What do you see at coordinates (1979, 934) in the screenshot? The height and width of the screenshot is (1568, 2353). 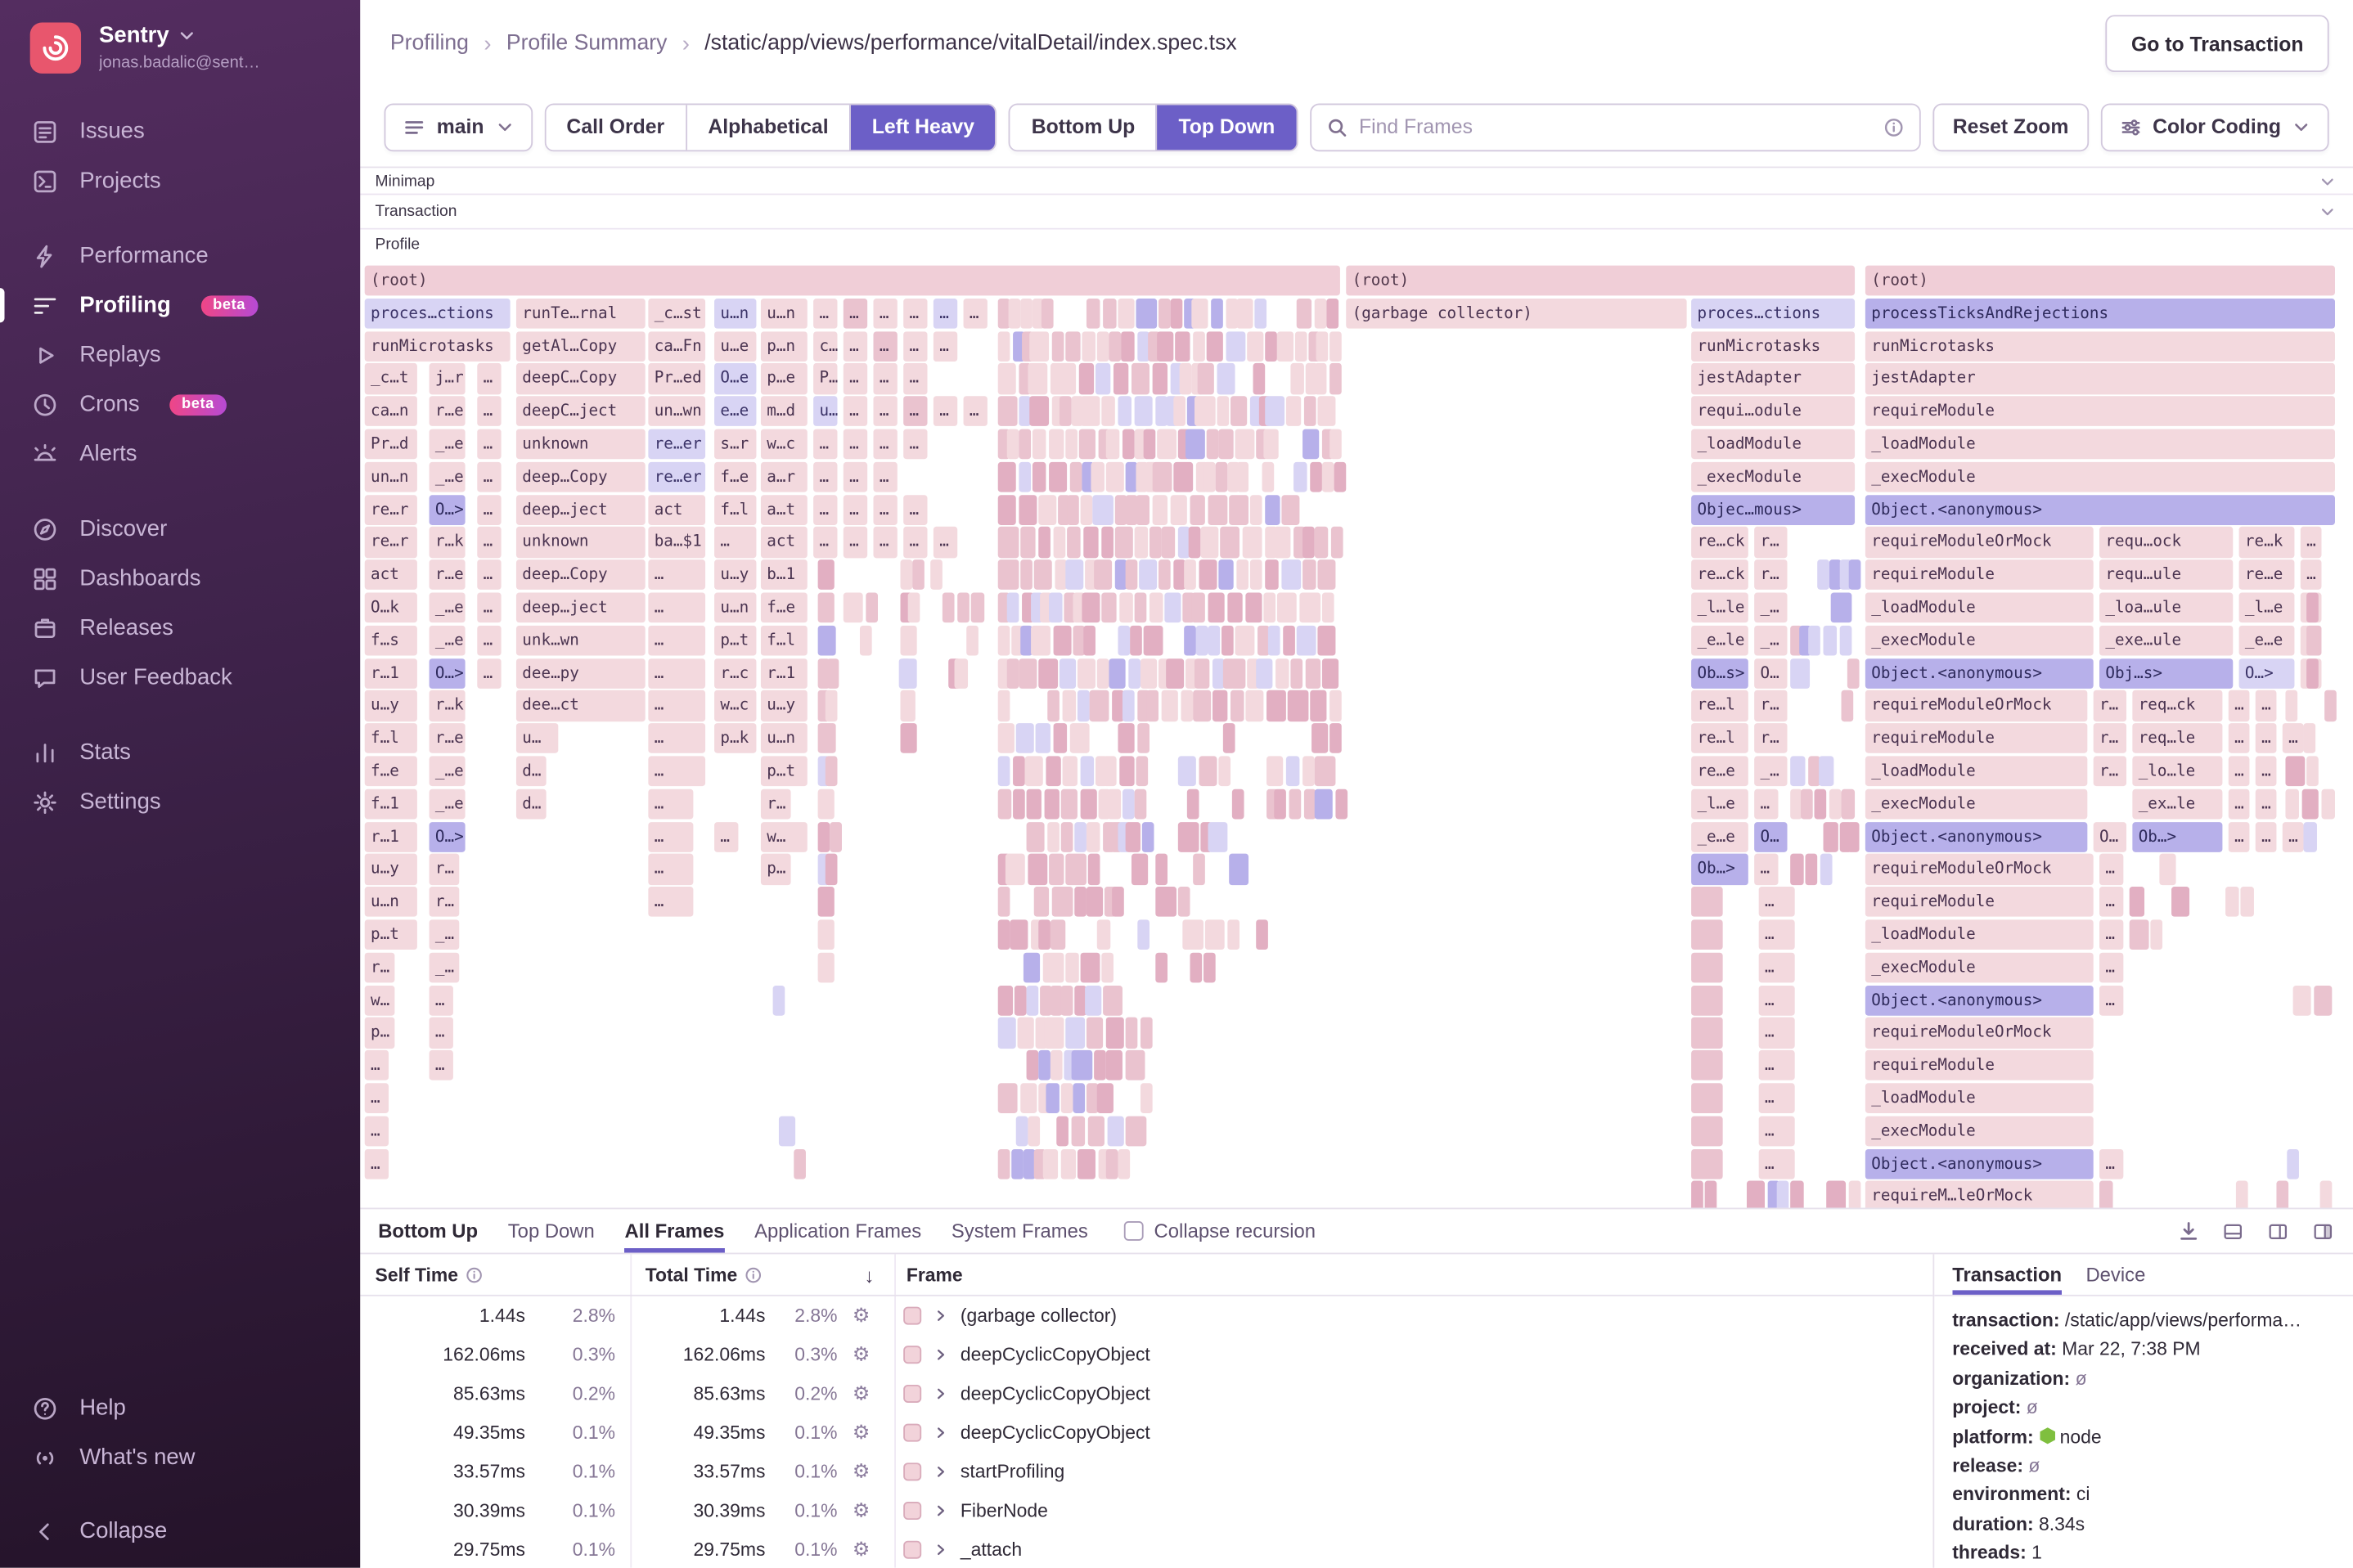 I see `flame-frame: _loadModule` at bounding box center [1979, 934].